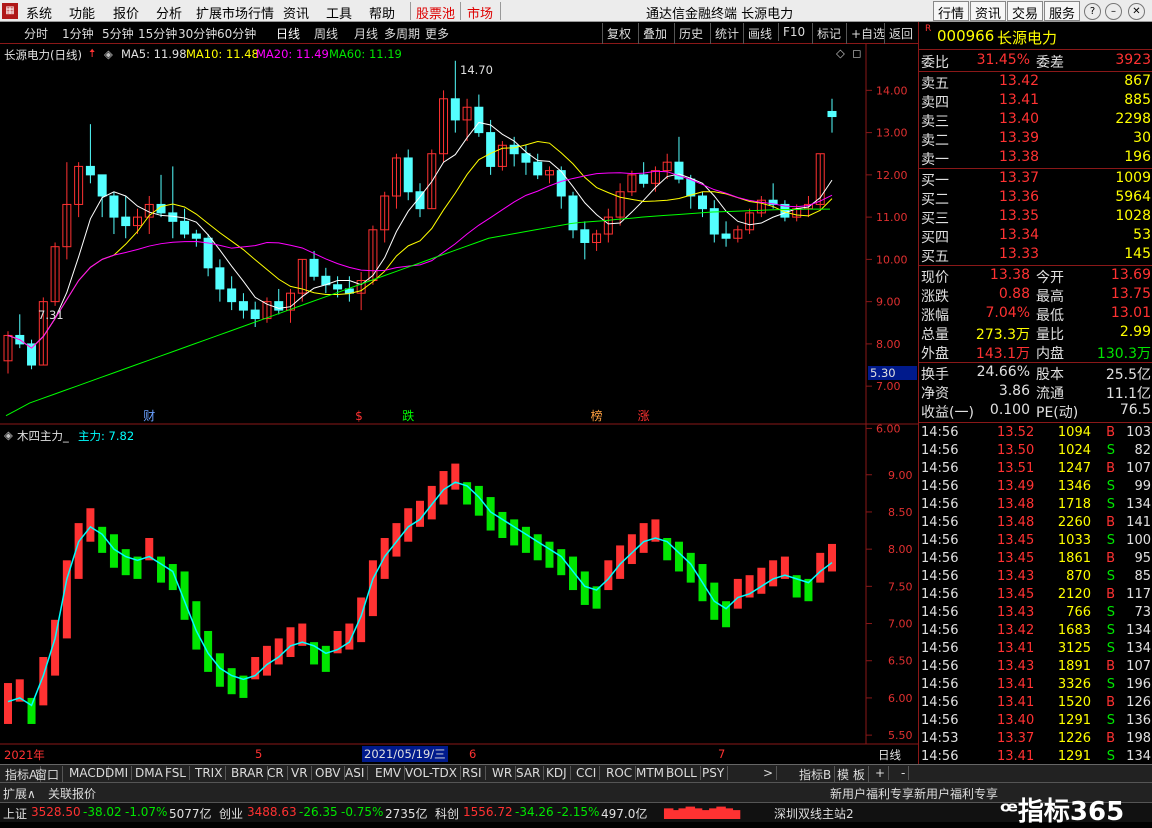  Describe the element at coordinates (1035, 61) in the screenshot. I see `weibi-row: 委比 31.45% 委差 3923` at that location.